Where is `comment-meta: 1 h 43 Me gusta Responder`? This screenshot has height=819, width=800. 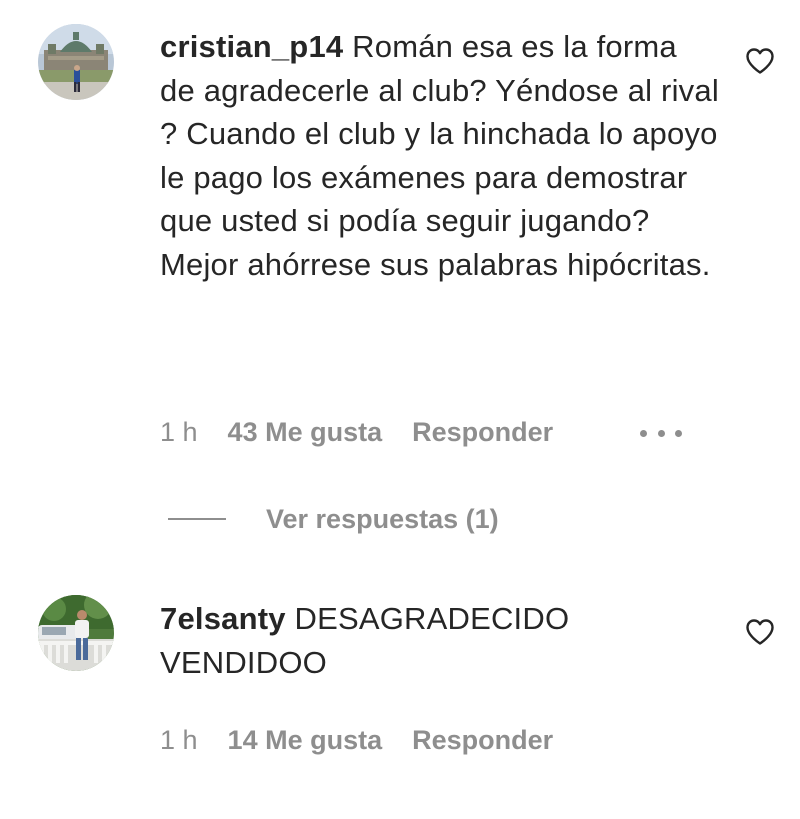
comment-meta: 1 h 43 Me gusta Responder is located at coordinates (356, 432).